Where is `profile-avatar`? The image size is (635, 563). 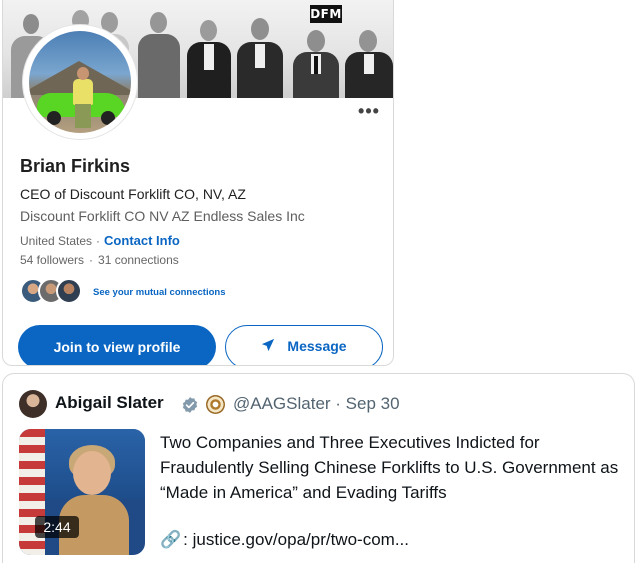 profile-avatar is located at coordinates (80, 82).